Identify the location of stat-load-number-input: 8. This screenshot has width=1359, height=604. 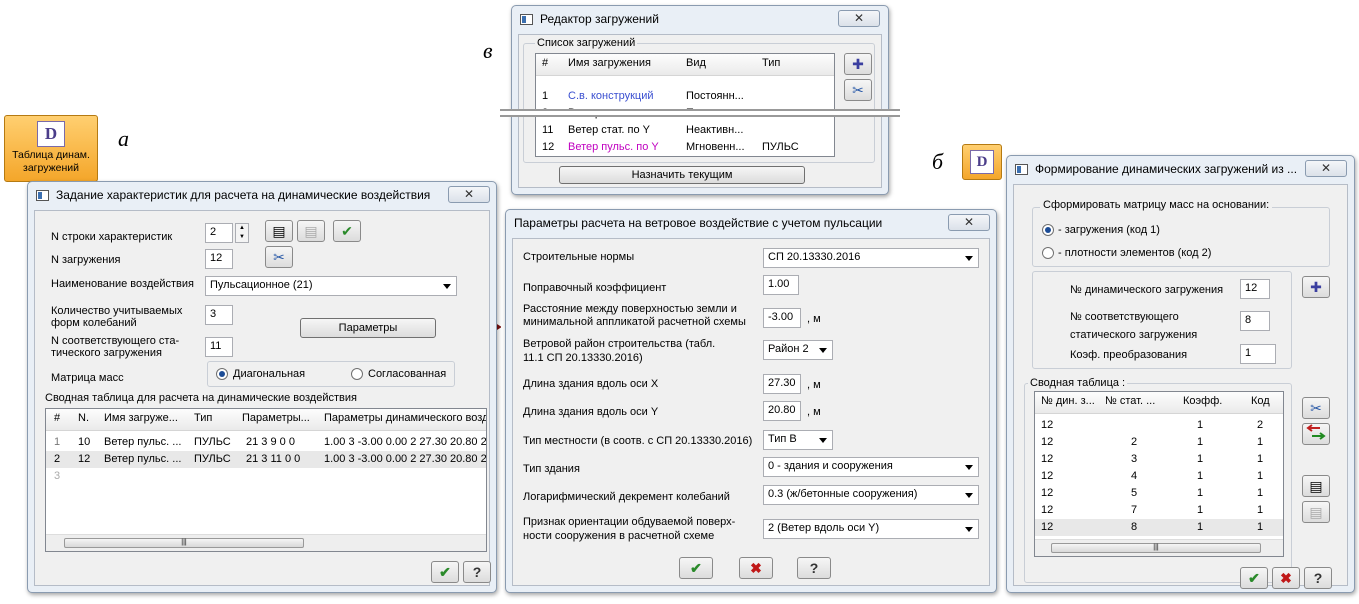
(1255, 321).